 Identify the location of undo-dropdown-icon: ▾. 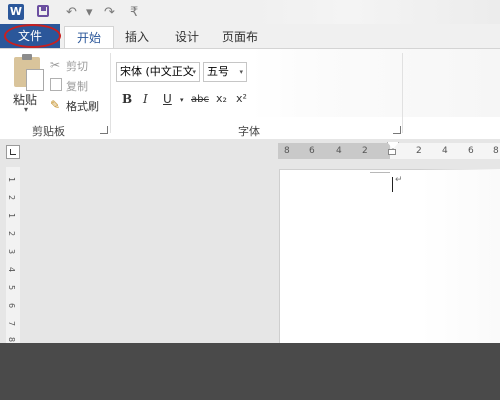
(89, 12).